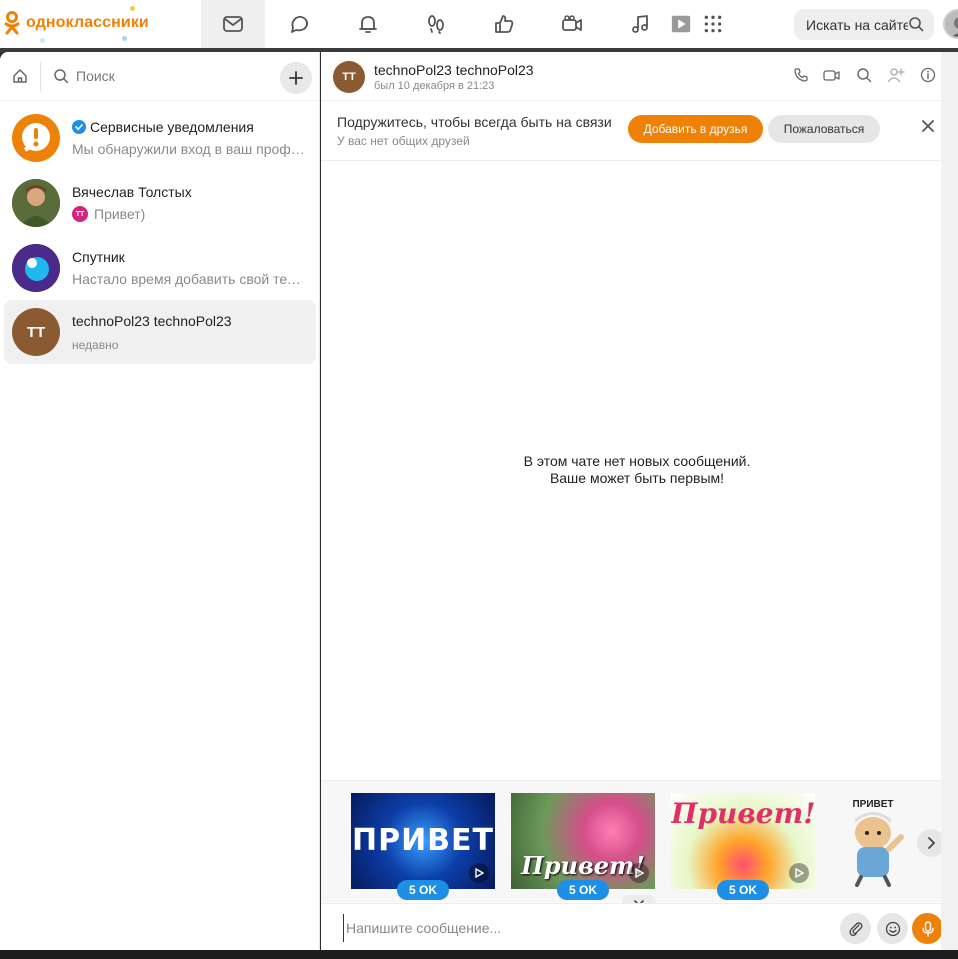  I want to click on divider, so click(40, 77).